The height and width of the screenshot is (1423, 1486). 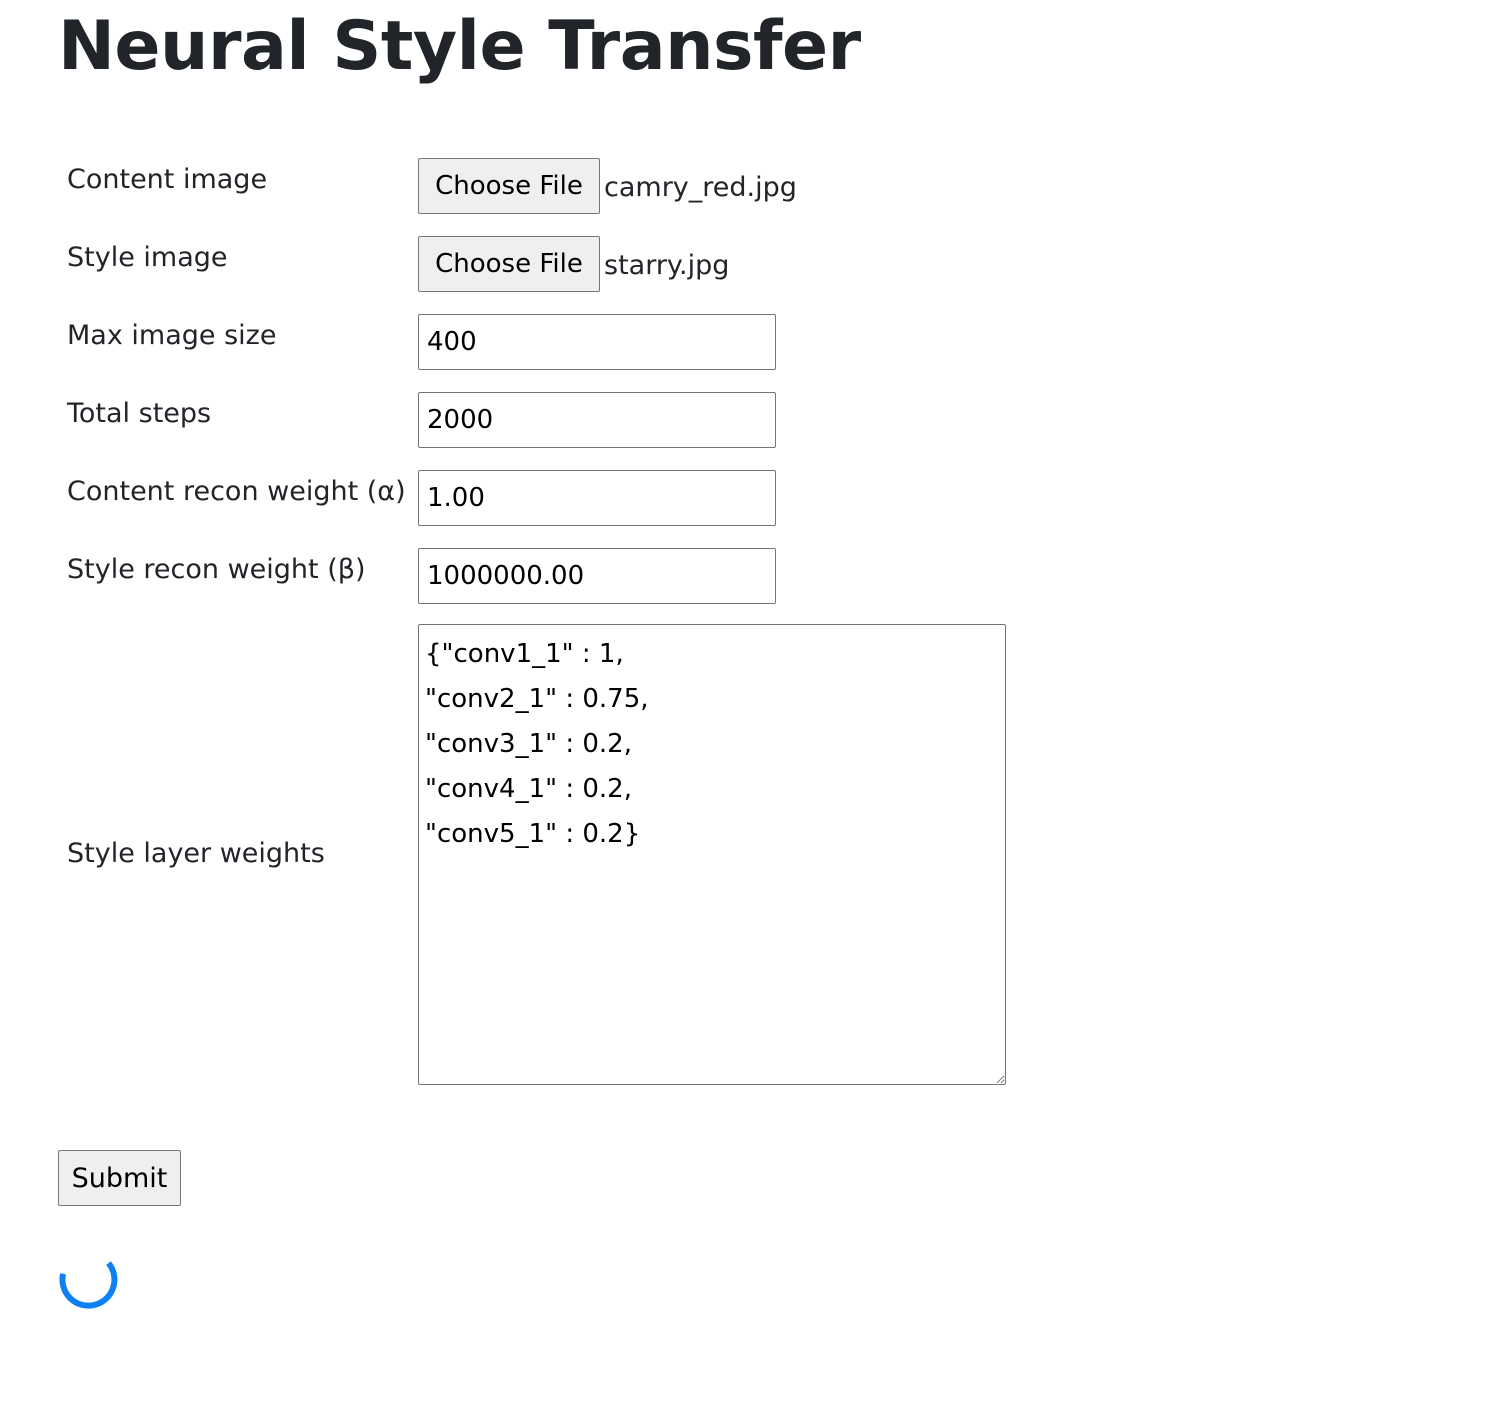 What do you see at coordinates (216, 569) in the screenshot?
I see `style-weight-label: Style recon weight (β)` at bounding box center [216, 569].